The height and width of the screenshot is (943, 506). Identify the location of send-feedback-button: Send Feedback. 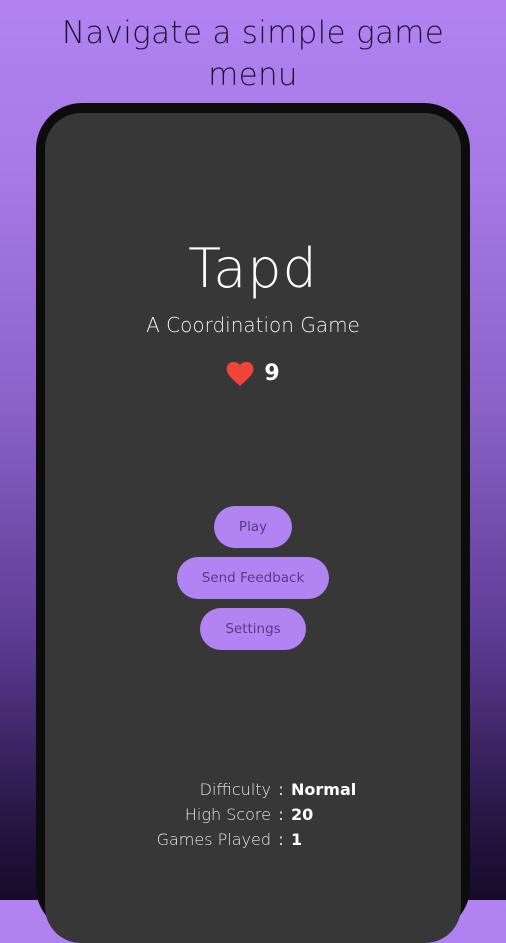
(253, 578).